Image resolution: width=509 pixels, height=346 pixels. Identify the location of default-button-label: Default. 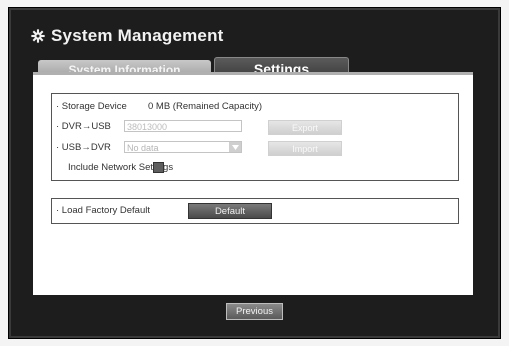
(230, 211).